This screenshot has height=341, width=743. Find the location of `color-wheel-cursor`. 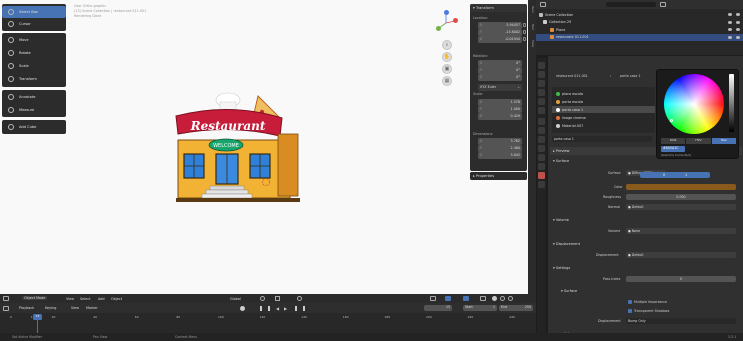

color-wheel-cursor is located at coordinates (671, 120).